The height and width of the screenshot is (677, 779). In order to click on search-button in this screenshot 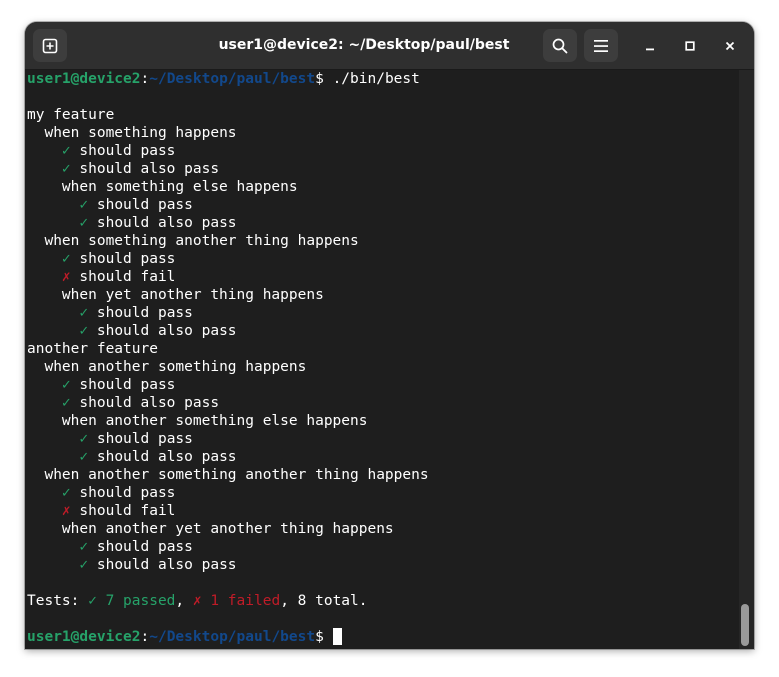, I will do `click(560, 45)`.